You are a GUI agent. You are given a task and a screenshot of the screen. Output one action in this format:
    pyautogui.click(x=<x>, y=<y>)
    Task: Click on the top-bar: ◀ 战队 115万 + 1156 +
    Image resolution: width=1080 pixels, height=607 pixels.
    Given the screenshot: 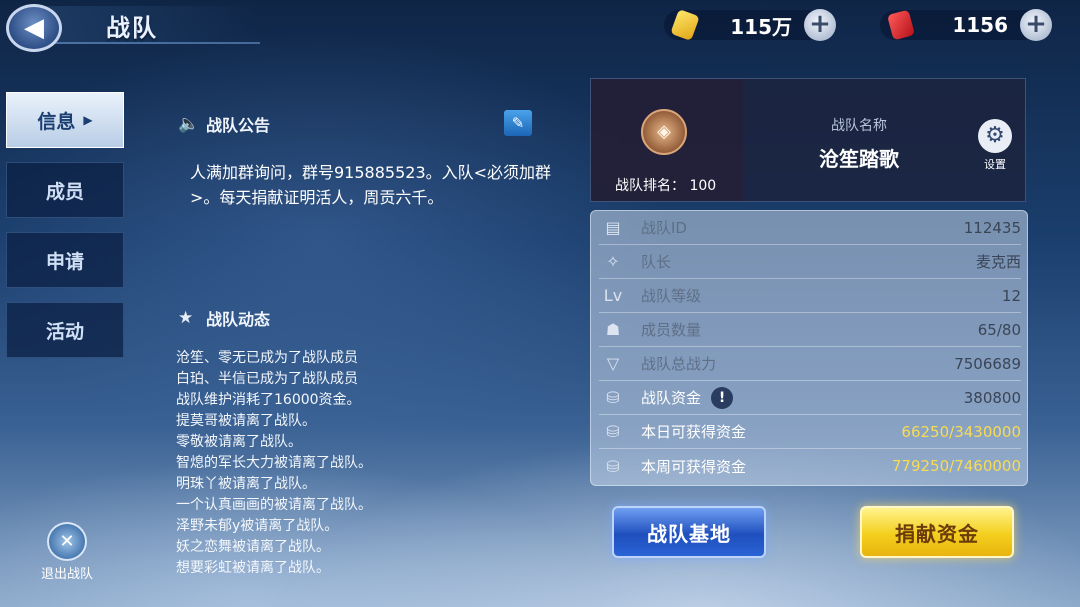 What is the action you would take?
    pyautogui.click(x=540, y=26)
    